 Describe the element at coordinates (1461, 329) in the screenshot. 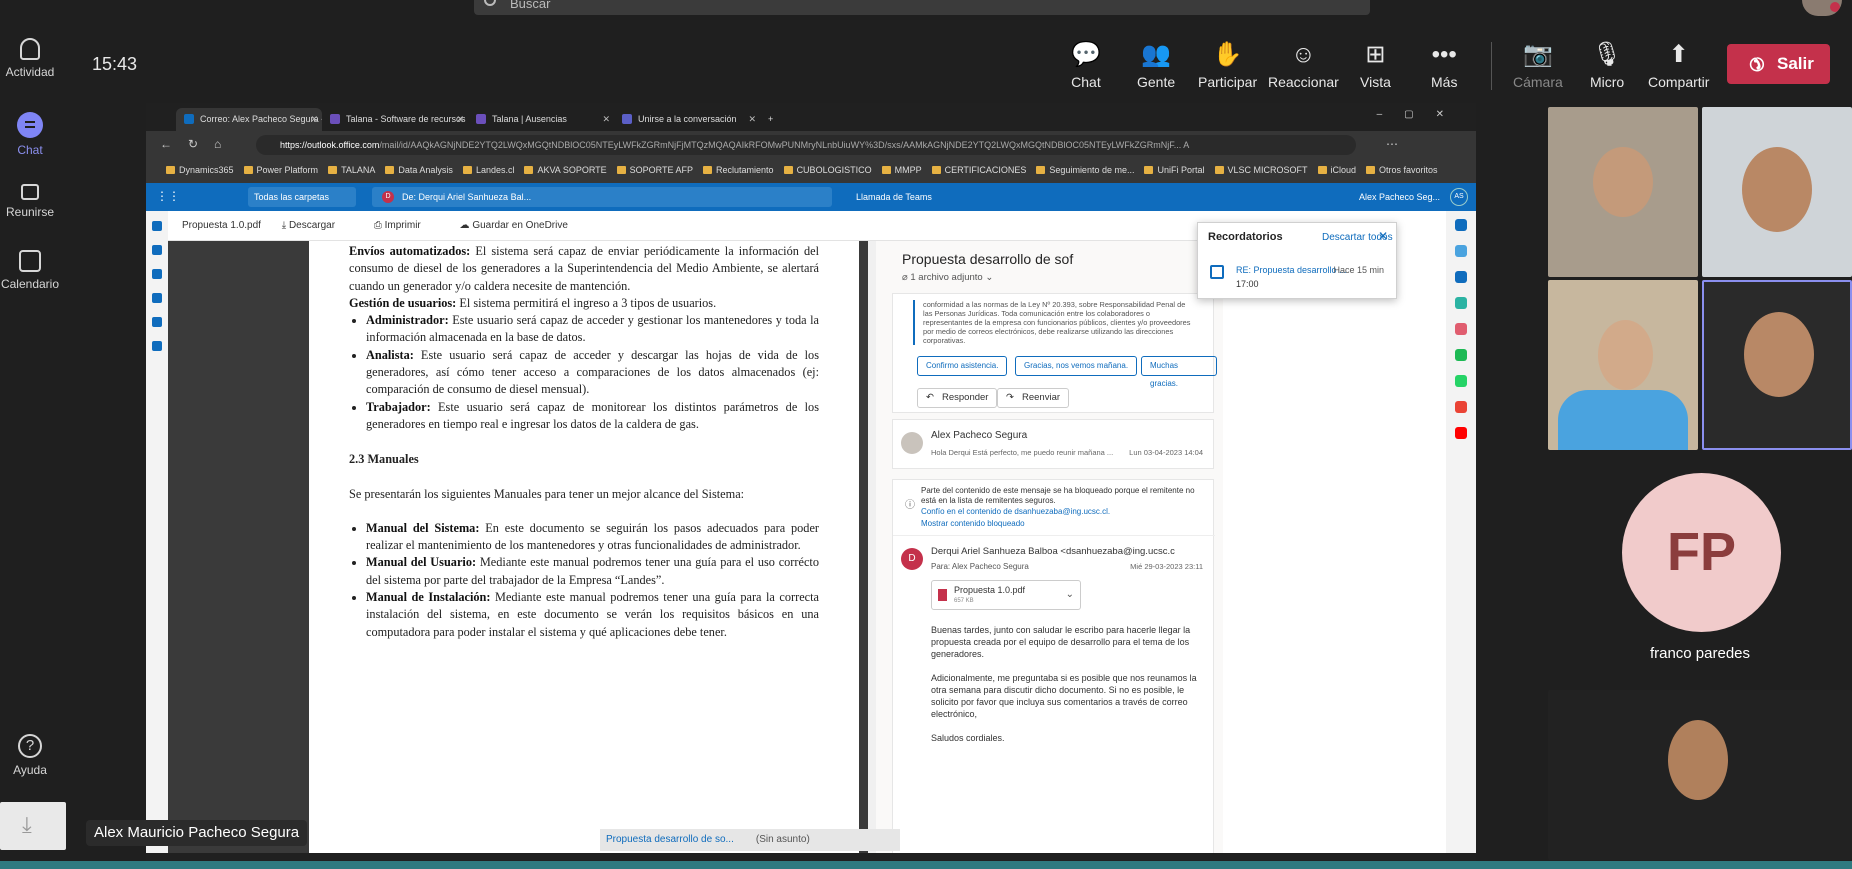

I see `music-icon` at that location.